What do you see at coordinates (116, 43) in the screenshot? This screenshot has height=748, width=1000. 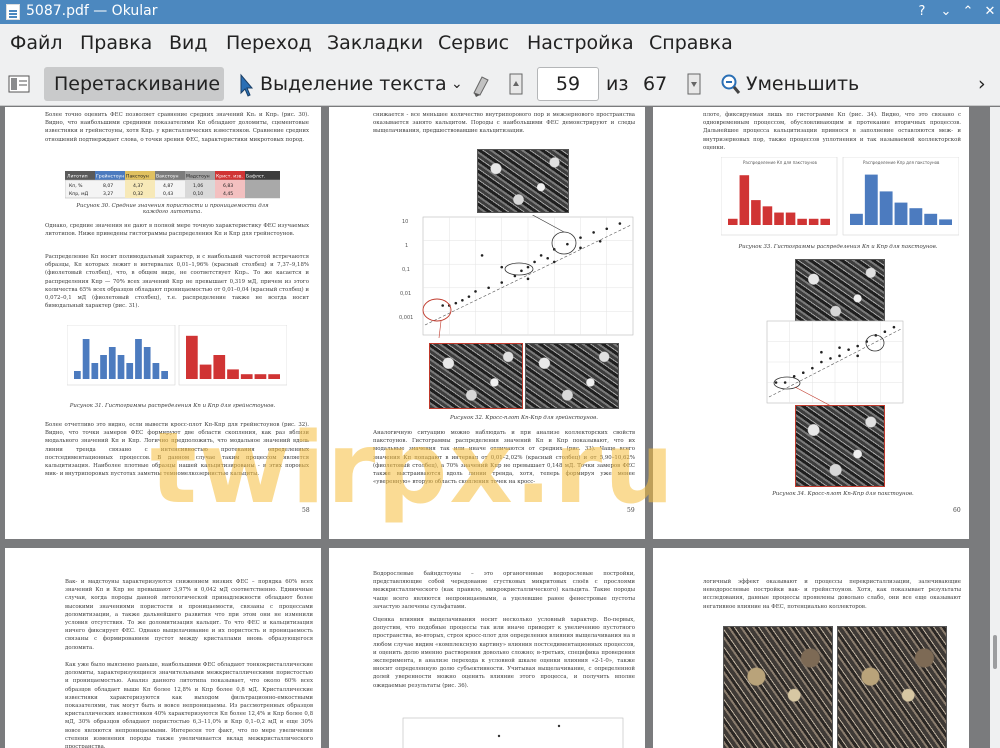 I see `menu-edit: Правка` at bounding box center [116, 43].